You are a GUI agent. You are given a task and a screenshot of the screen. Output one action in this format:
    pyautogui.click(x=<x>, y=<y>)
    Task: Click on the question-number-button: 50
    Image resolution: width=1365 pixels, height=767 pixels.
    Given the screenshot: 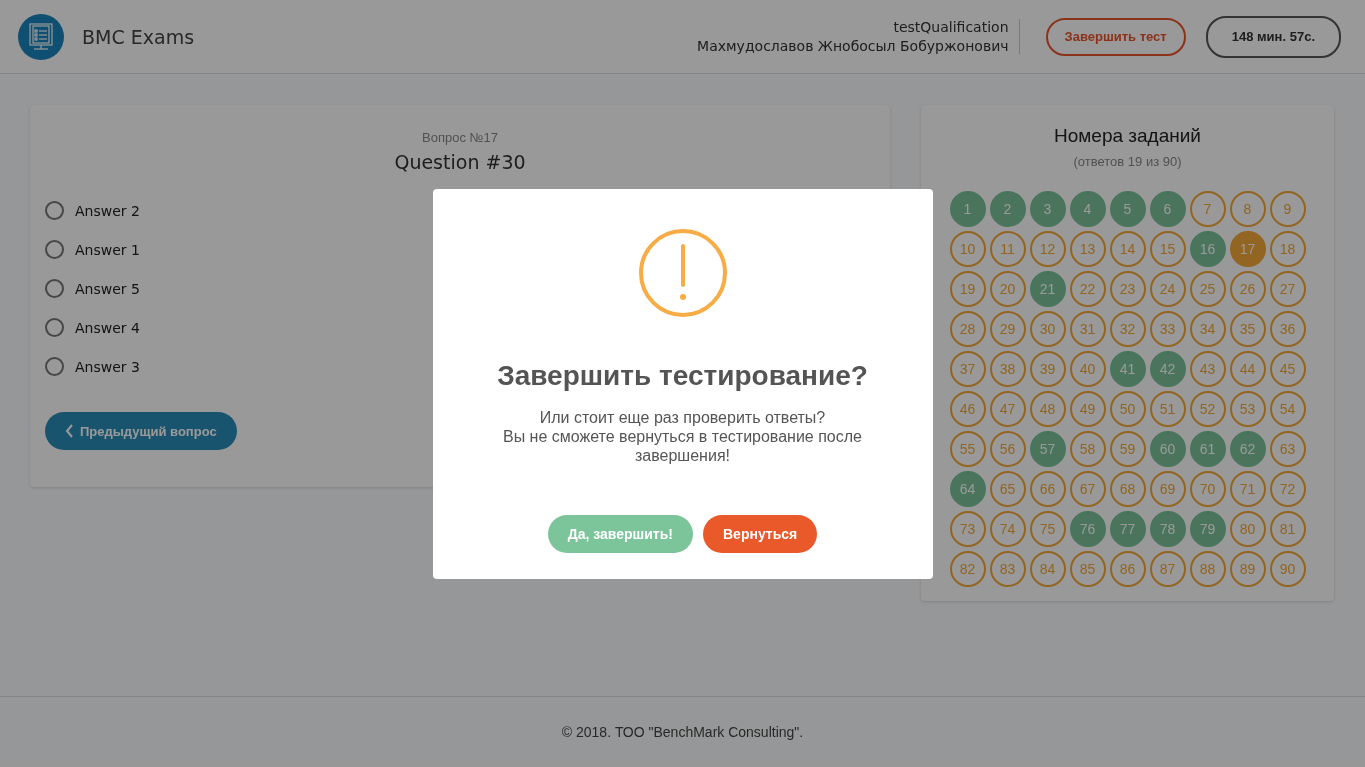 What is the action you would take?
    pyautogui.click(x=1127, y=409)
    